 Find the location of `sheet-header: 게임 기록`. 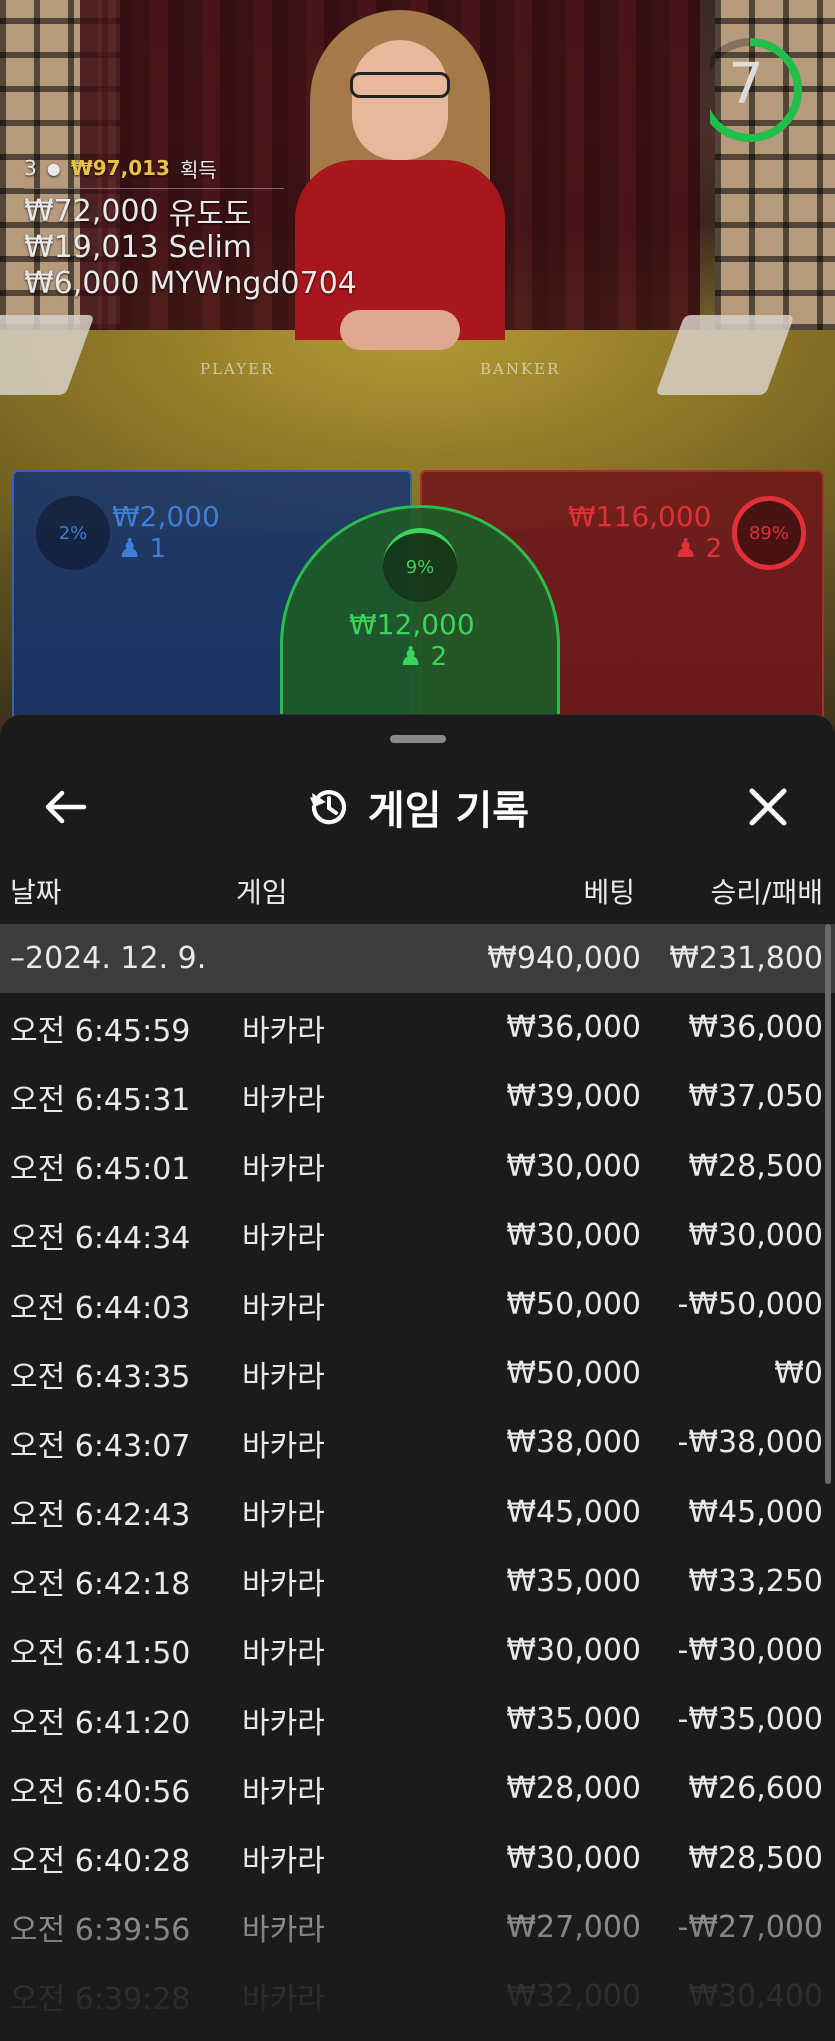

sheet-header: 게임 기록 is located at coordinates (417, 807).